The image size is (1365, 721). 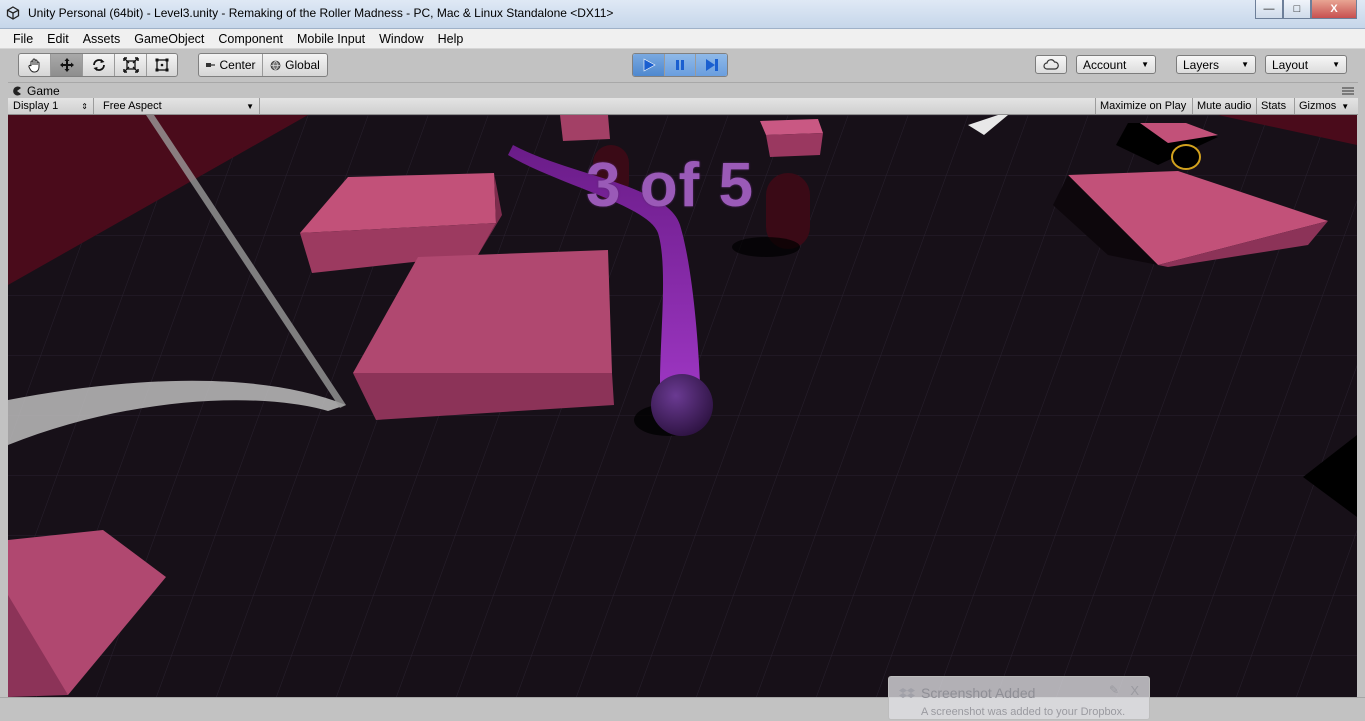 I want to click on pause-button, so click(x=680, y=65).